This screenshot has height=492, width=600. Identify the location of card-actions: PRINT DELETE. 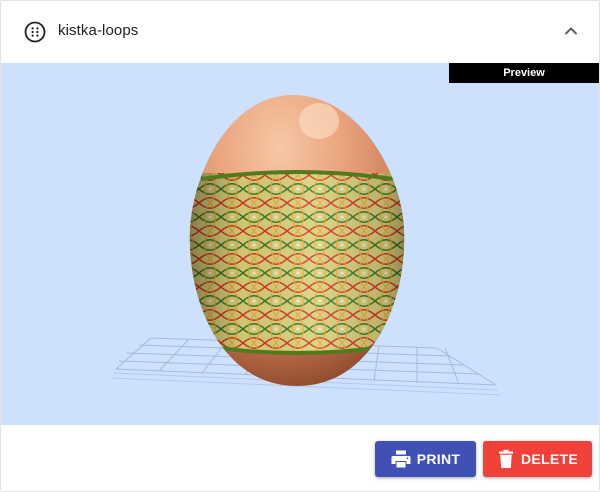
(300, 458).